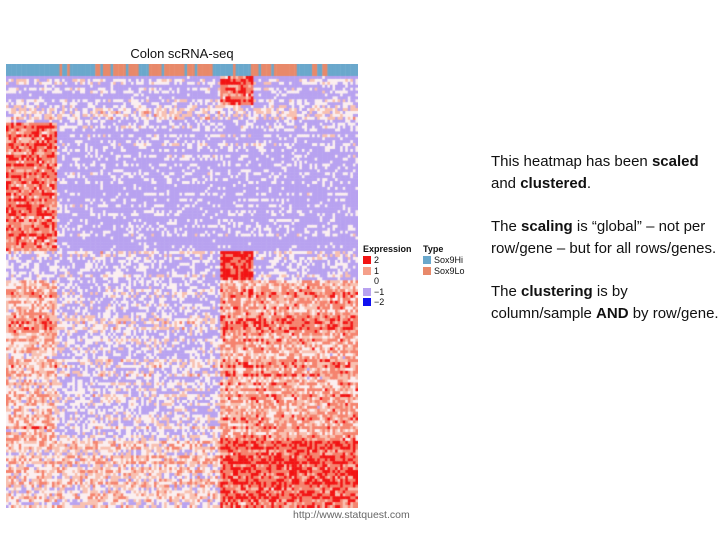 This screenshot has height=540, width=720. I want to click on expression-legend-title: Expression, so click(387, 249).